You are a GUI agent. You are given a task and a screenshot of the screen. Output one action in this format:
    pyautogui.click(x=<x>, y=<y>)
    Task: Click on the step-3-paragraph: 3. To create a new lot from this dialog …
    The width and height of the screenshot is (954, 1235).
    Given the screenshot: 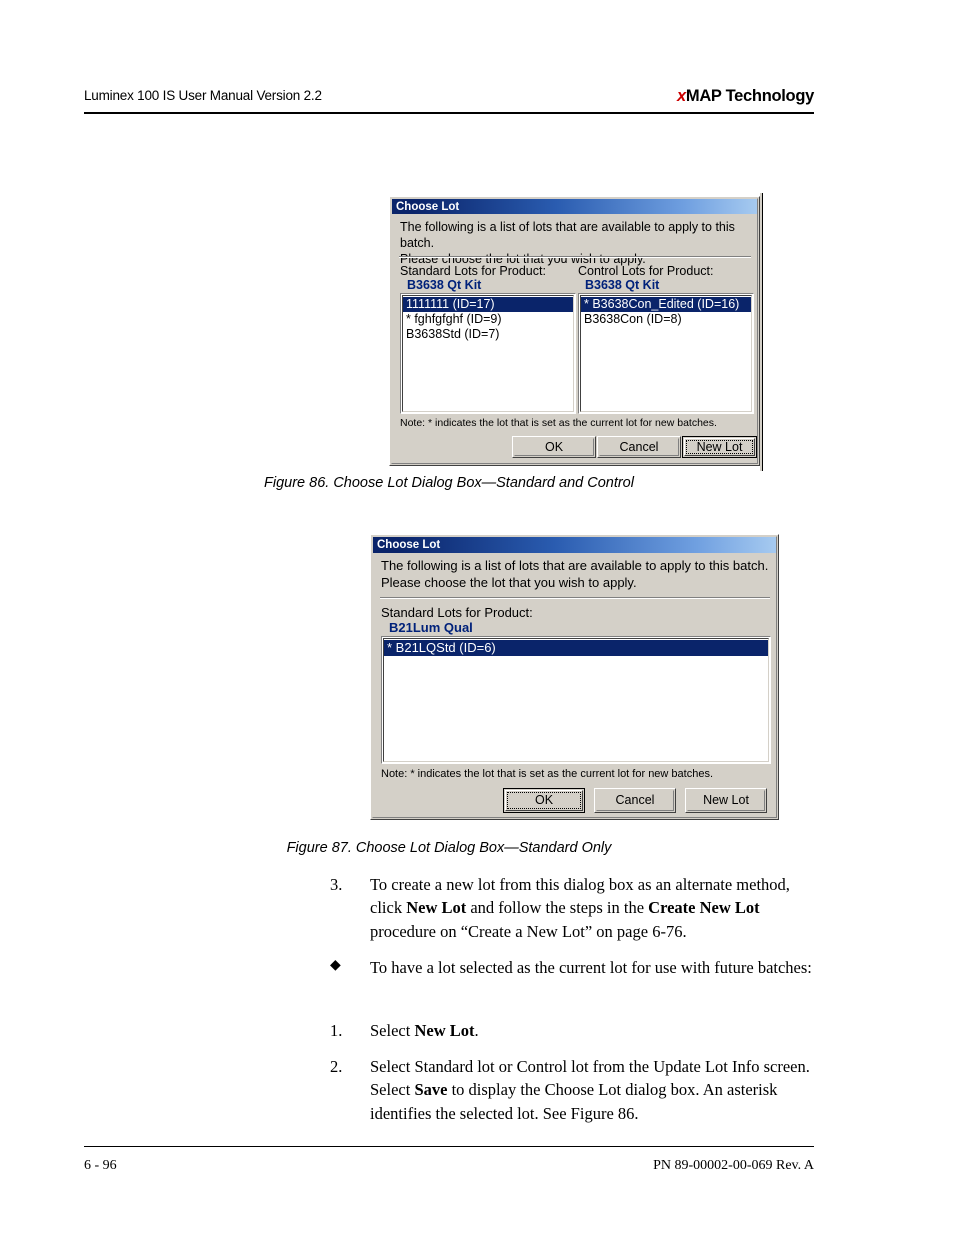 What is the action you would take?
    pyautogui.click(x=575, y=908)
    